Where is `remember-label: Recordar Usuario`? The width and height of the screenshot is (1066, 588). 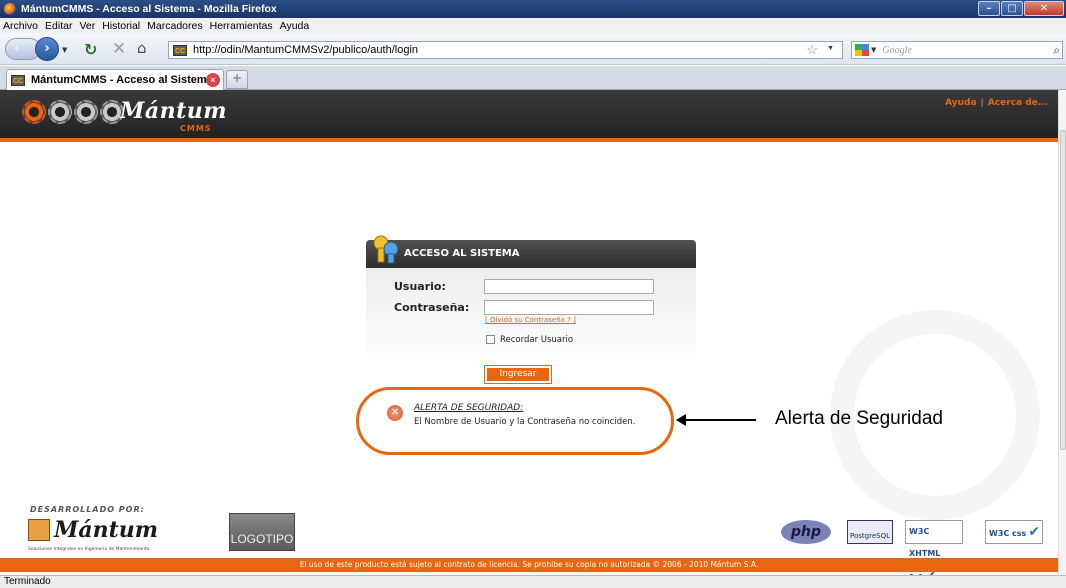
remember-label: Recordar Usuario is located at coordinates (537, 340).